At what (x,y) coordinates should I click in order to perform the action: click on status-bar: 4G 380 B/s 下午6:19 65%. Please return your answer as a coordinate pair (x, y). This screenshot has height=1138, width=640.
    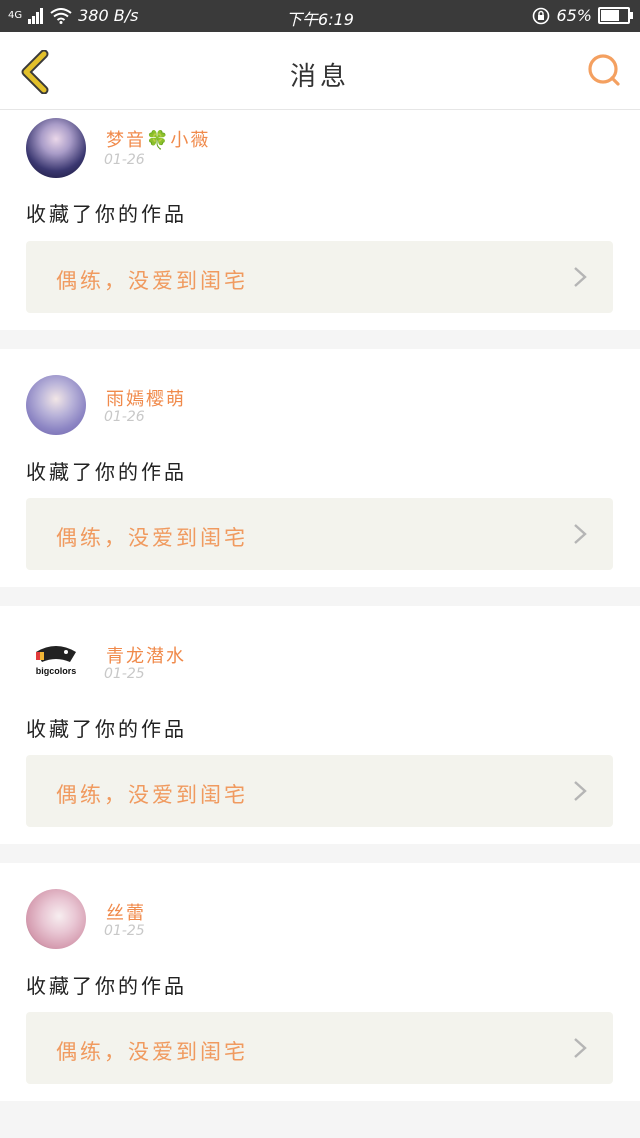
    Looking at the image, I should click on (320, 16).